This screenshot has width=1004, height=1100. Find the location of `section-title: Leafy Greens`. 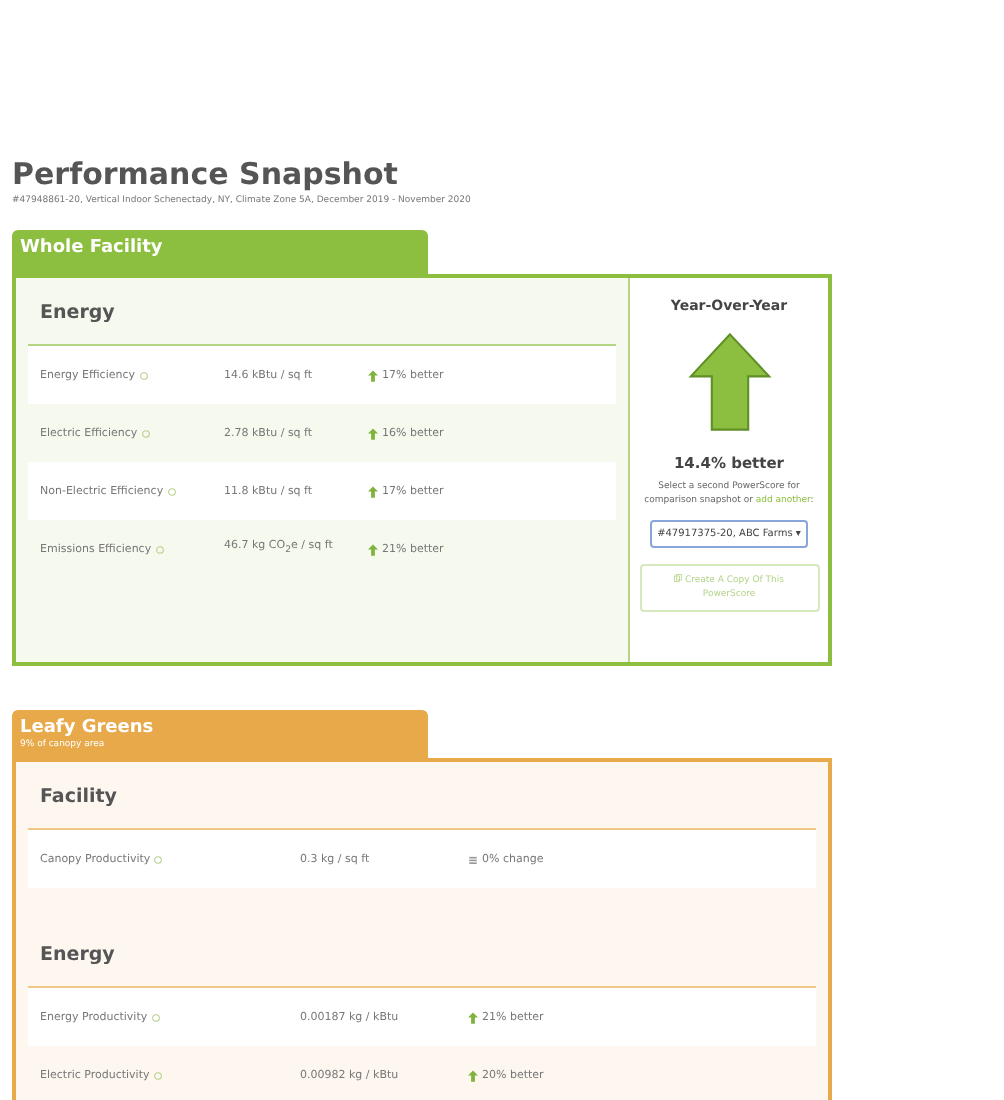

section-title: Leafy Greens is located at coordinates (88, 727).